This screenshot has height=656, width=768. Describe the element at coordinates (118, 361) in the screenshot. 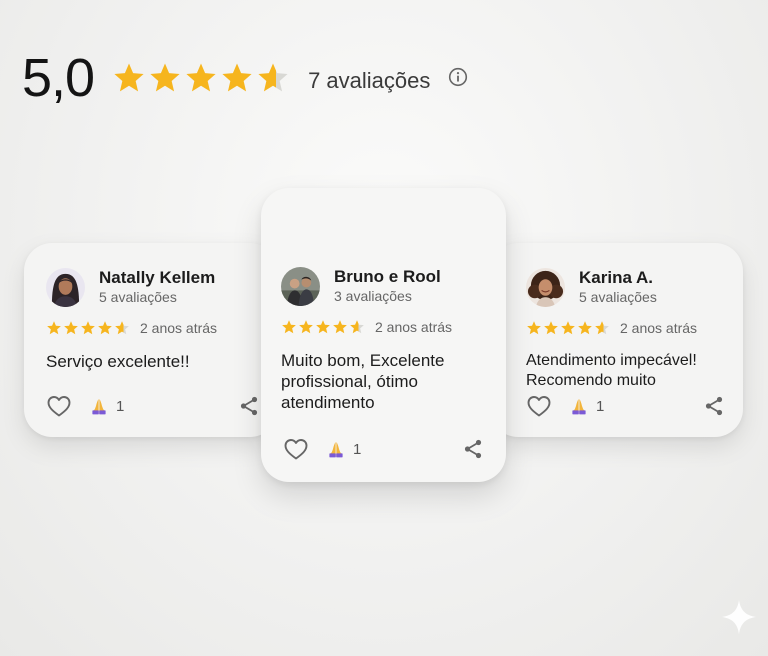

I see `review-text: Serviço excelente!!` at that location.